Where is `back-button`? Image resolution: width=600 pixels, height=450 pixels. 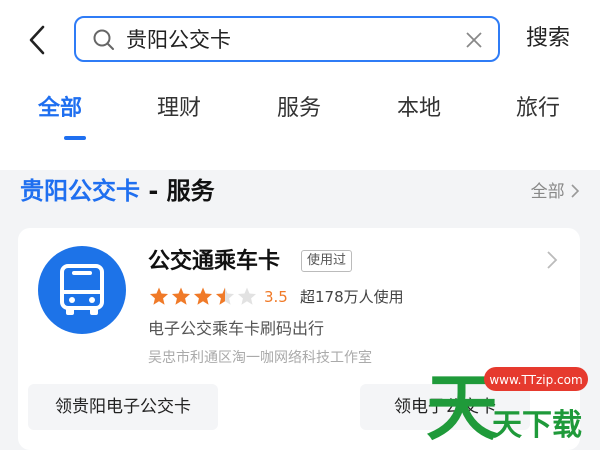
back-button is located at coordinates (37, 40).